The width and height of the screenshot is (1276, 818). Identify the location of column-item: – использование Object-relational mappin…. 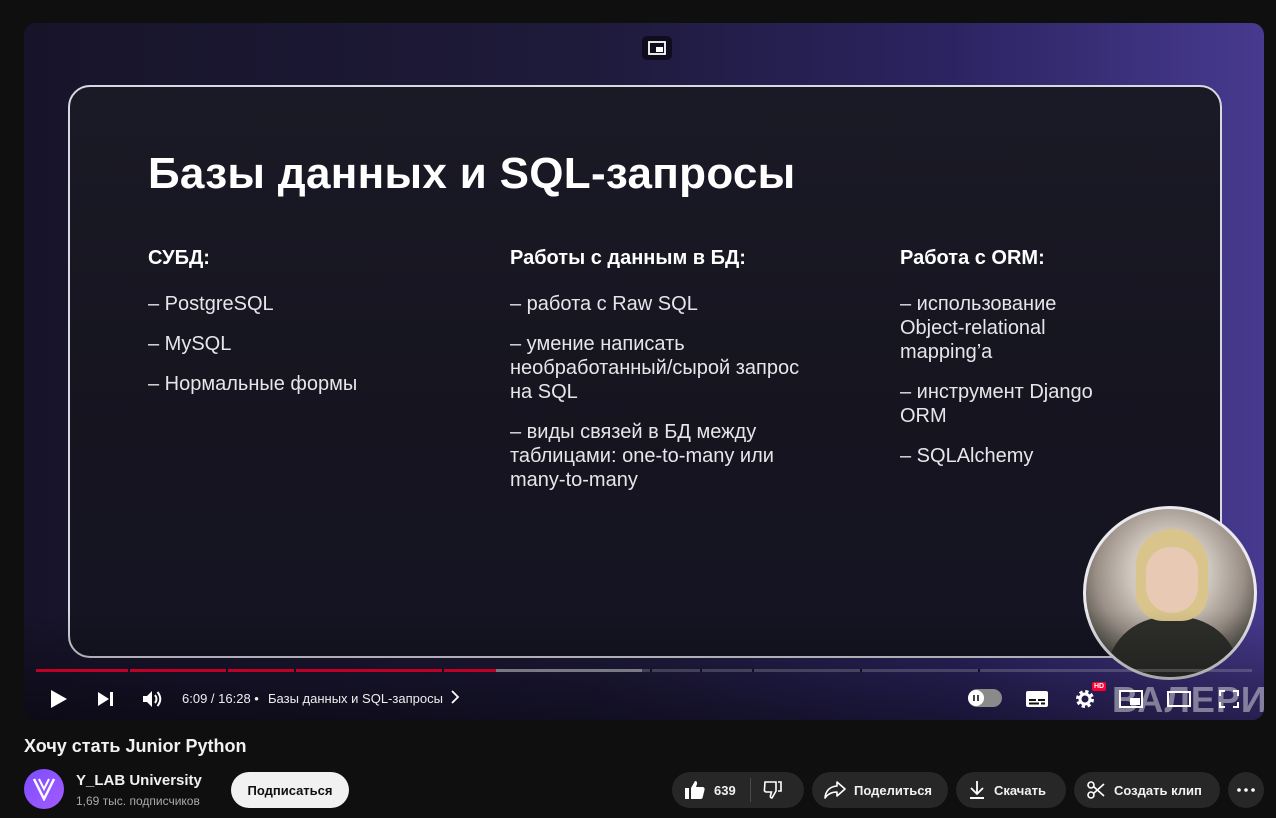
(978, 328).